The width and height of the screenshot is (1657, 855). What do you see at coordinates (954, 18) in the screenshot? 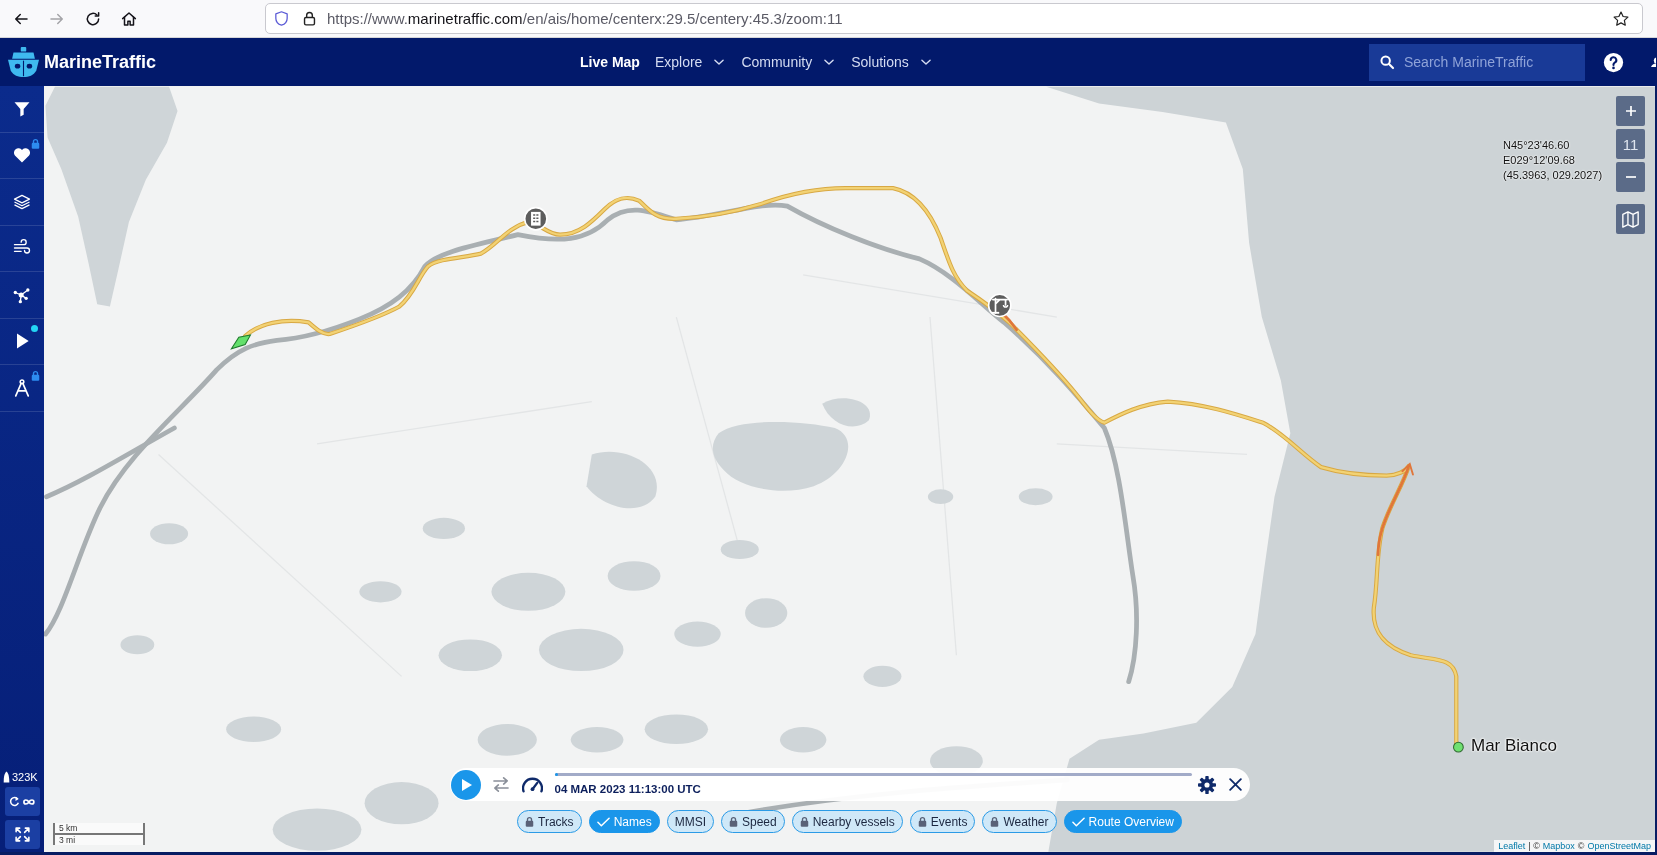
I see `address-bar: https://www.marinetraffic.com/en/ais/home/centerx:29.5/centery:45.3/zoom:11` at bounding box center [954, 18].